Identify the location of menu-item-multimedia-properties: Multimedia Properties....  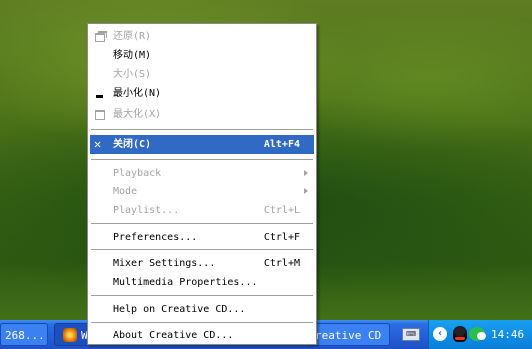
(202, 282).